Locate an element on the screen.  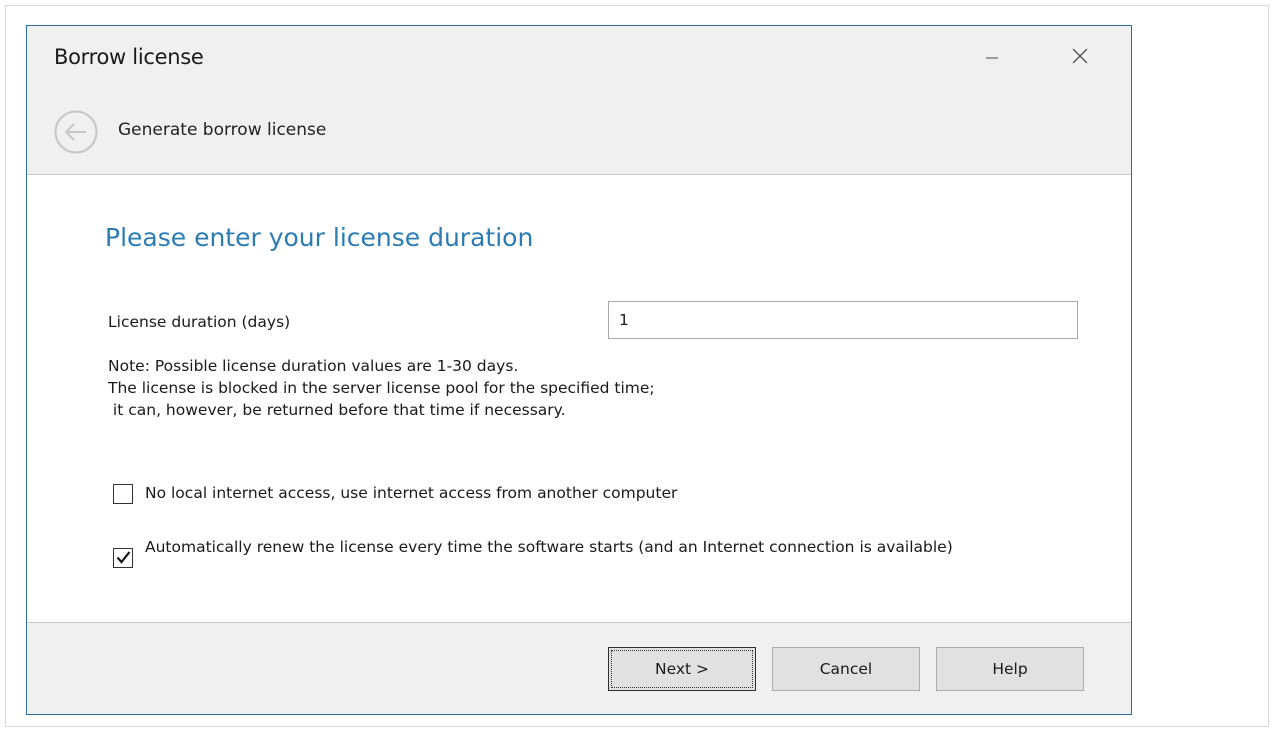
no-local-internet-checkbox is located at coordinates (123, 494).